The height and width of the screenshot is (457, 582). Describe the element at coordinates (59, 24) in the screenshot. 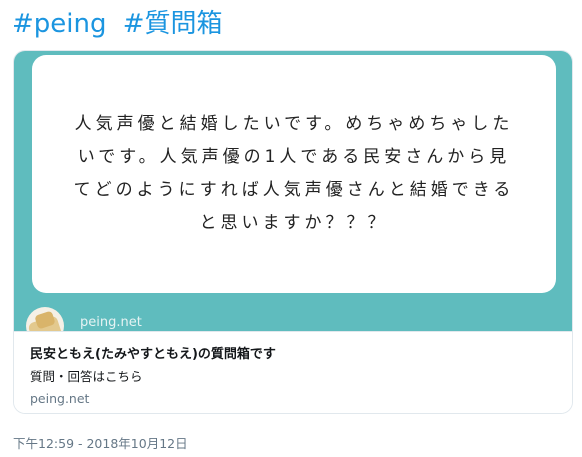

I see `hashtag-peing-link: #peing` at that location.